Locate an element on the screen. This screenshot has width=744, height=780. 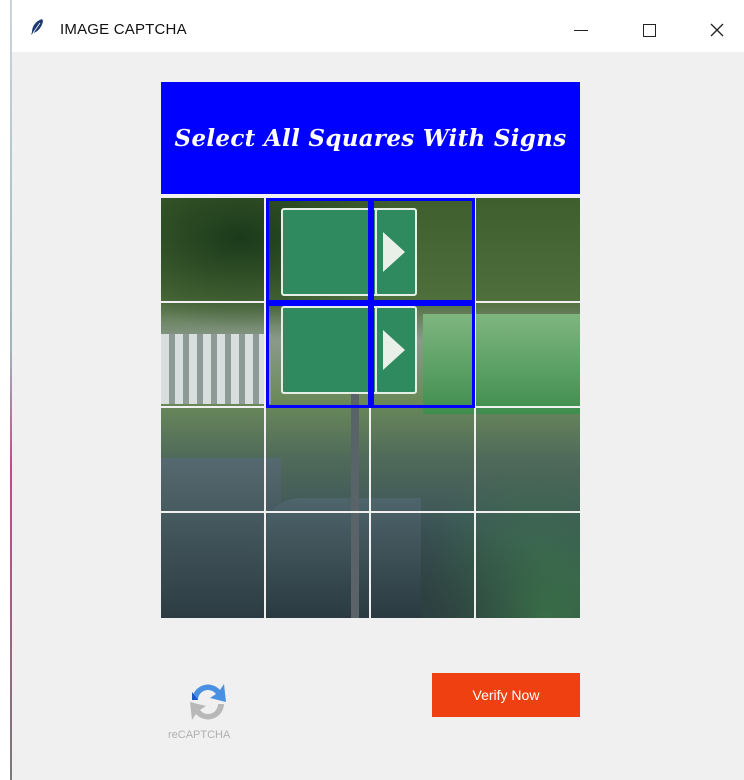
captcha-tile-r0-c1 is located at coordinates (318, 250).